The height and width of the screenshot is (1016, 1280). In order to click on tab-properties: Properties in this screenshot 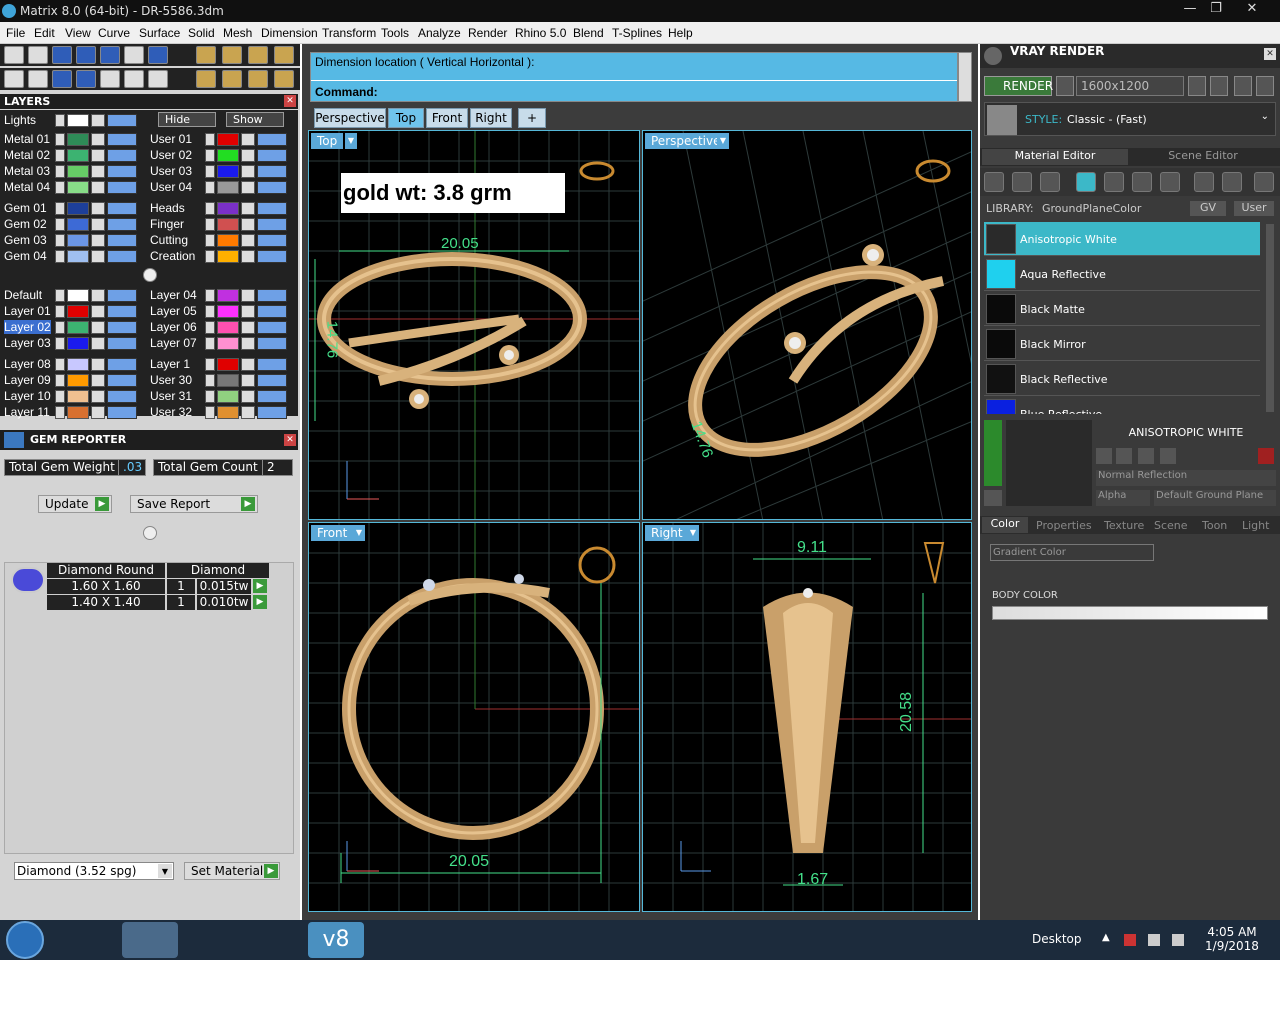, I will do `click(1064, 525)`.